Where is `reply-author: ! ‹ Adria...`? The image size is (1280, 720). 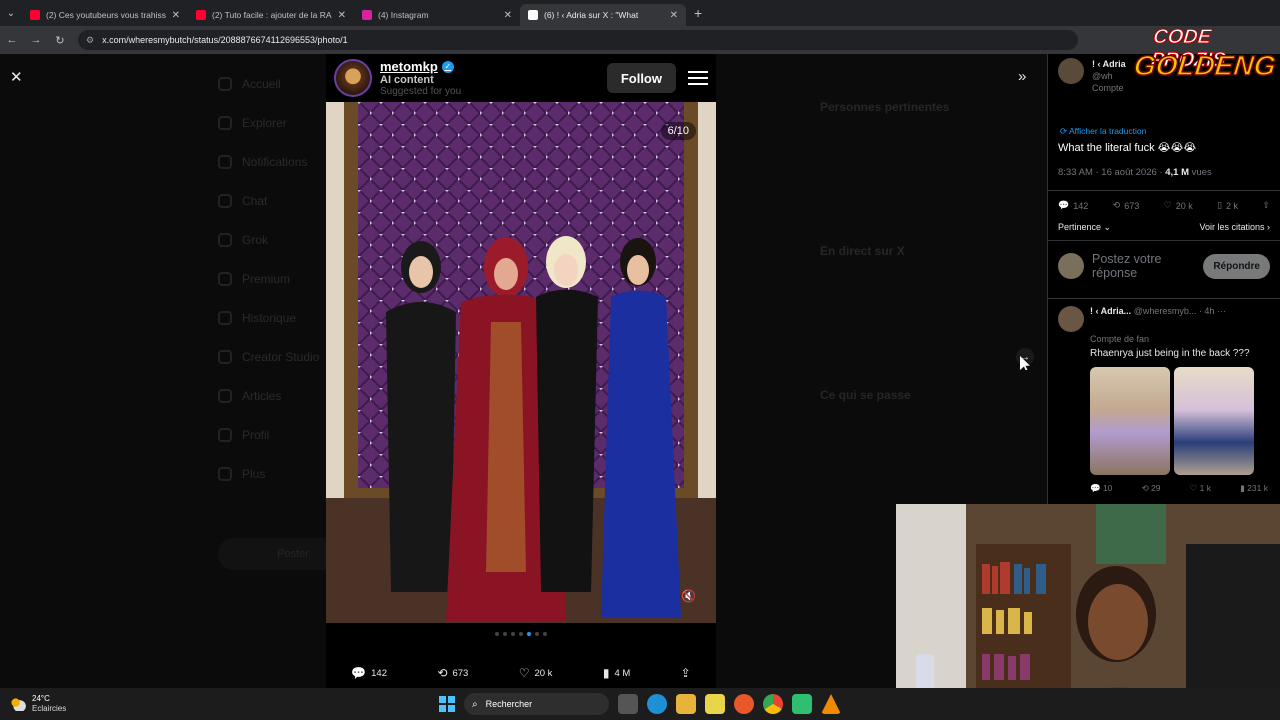
reply-author: ! ‹ Adria... is located at coordinates (1110, 311).